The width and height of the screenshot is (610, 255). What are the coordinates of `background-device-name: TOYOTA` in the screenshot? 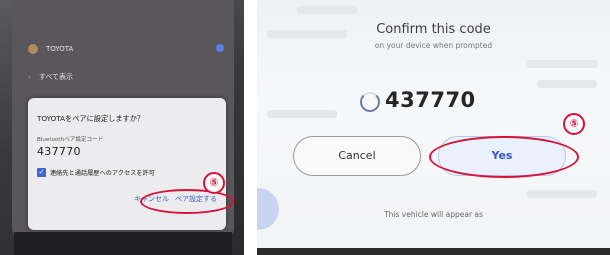 It's located at (60, 49).